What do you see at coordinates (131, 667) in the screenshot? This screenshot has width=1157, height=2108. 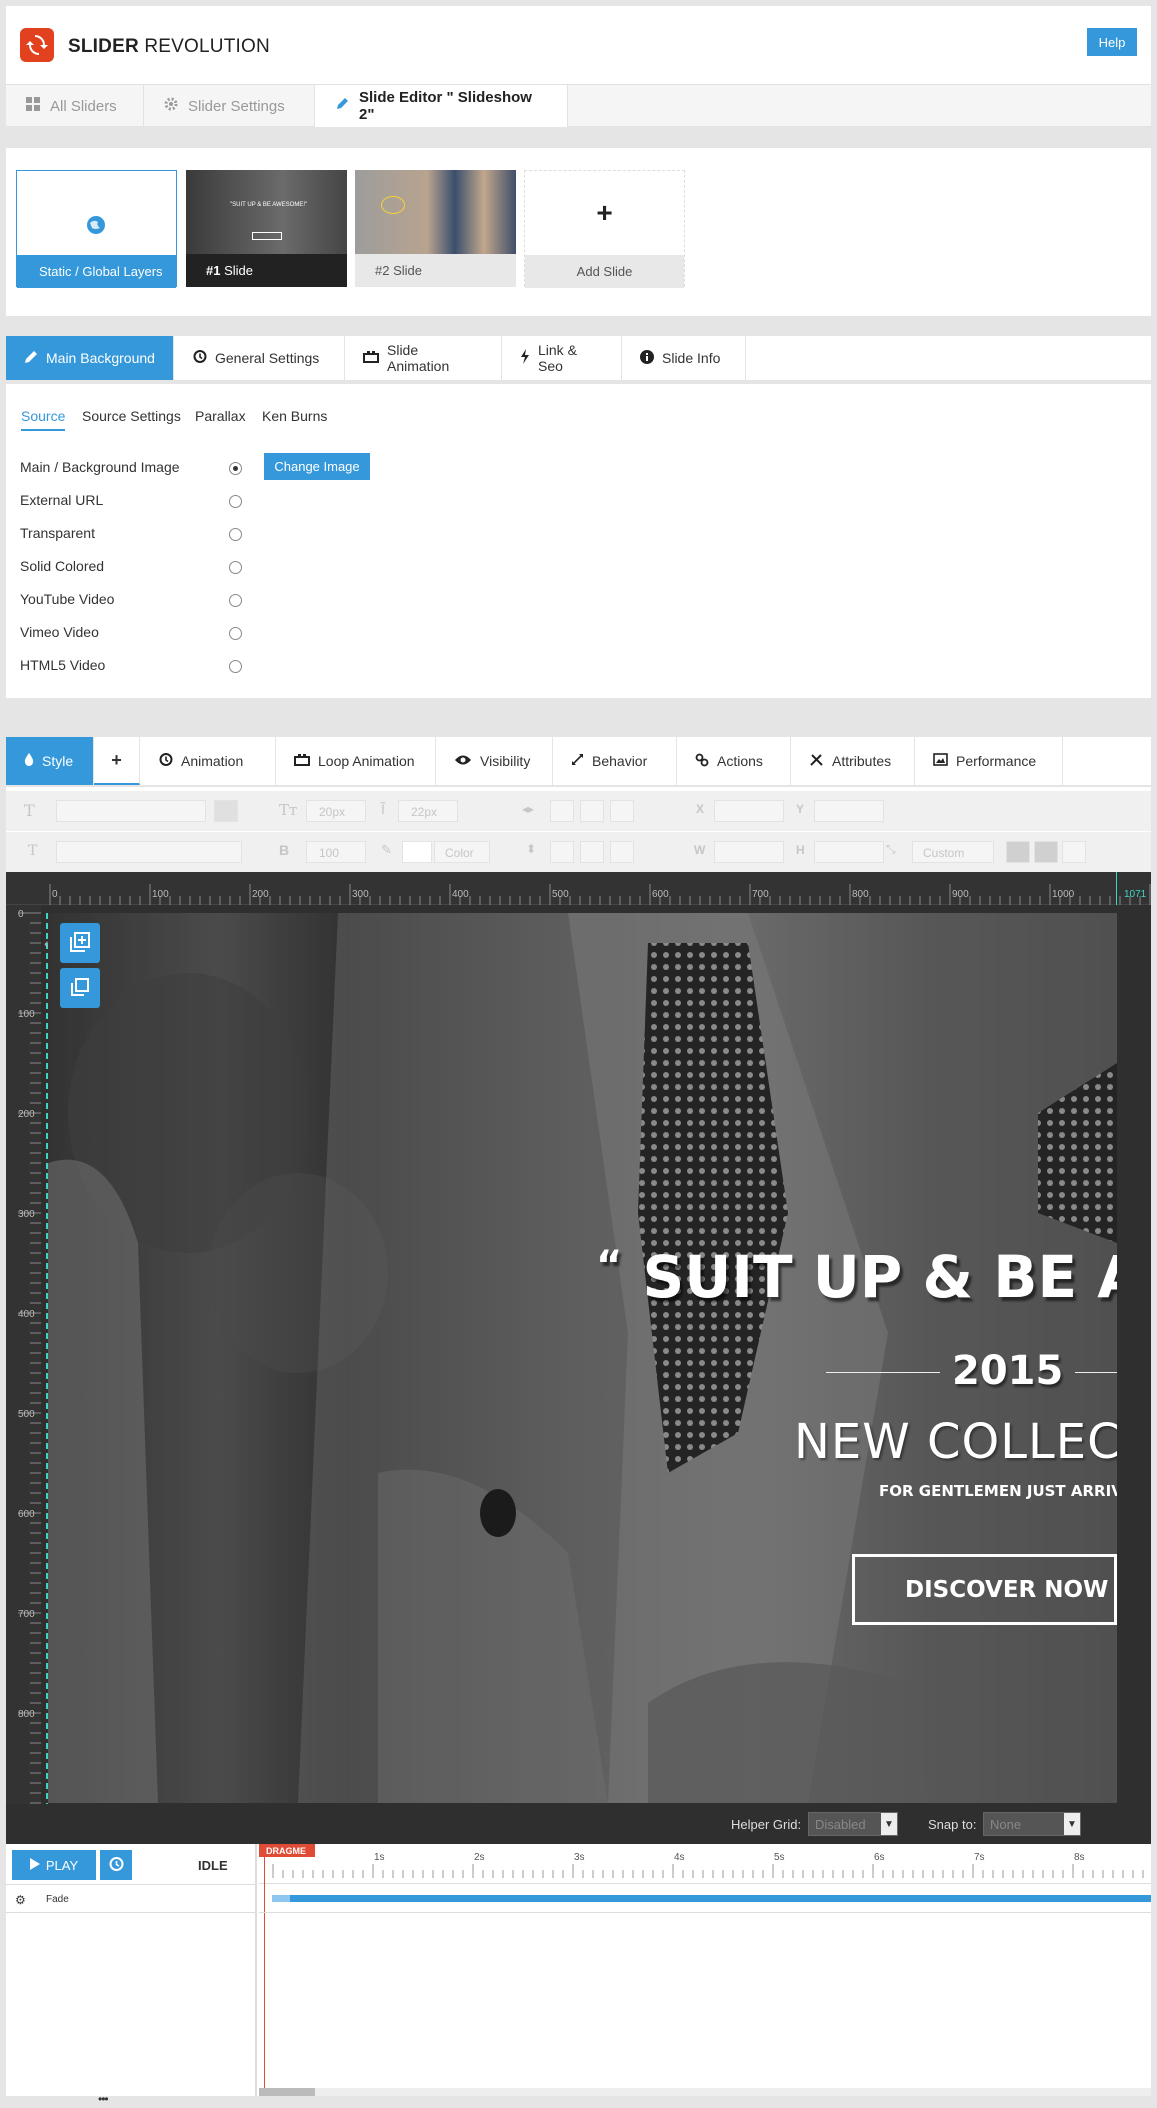 I see `source-option-html5: HTML5 Video` at bounding box center [131, 667].